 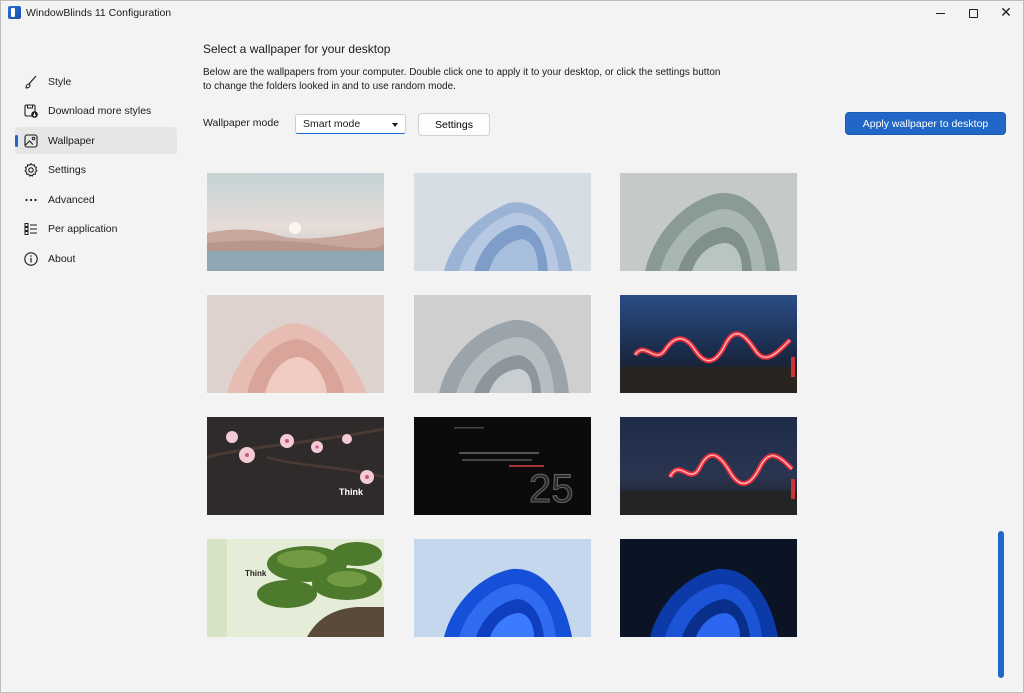 What do you see at coordinates (62, 258) in the screenshot?
I see `sidebar-item-label: About` at bounding box center [62, 258].